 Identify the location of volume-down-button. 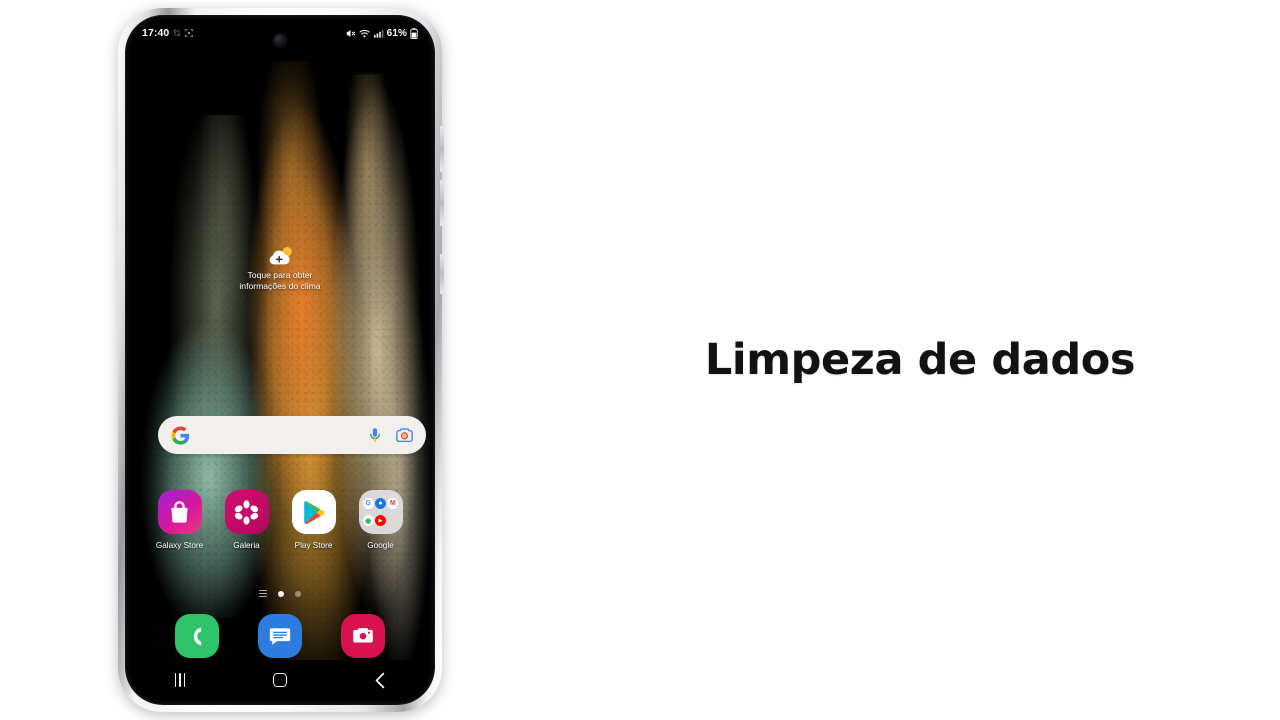
(442, 203).